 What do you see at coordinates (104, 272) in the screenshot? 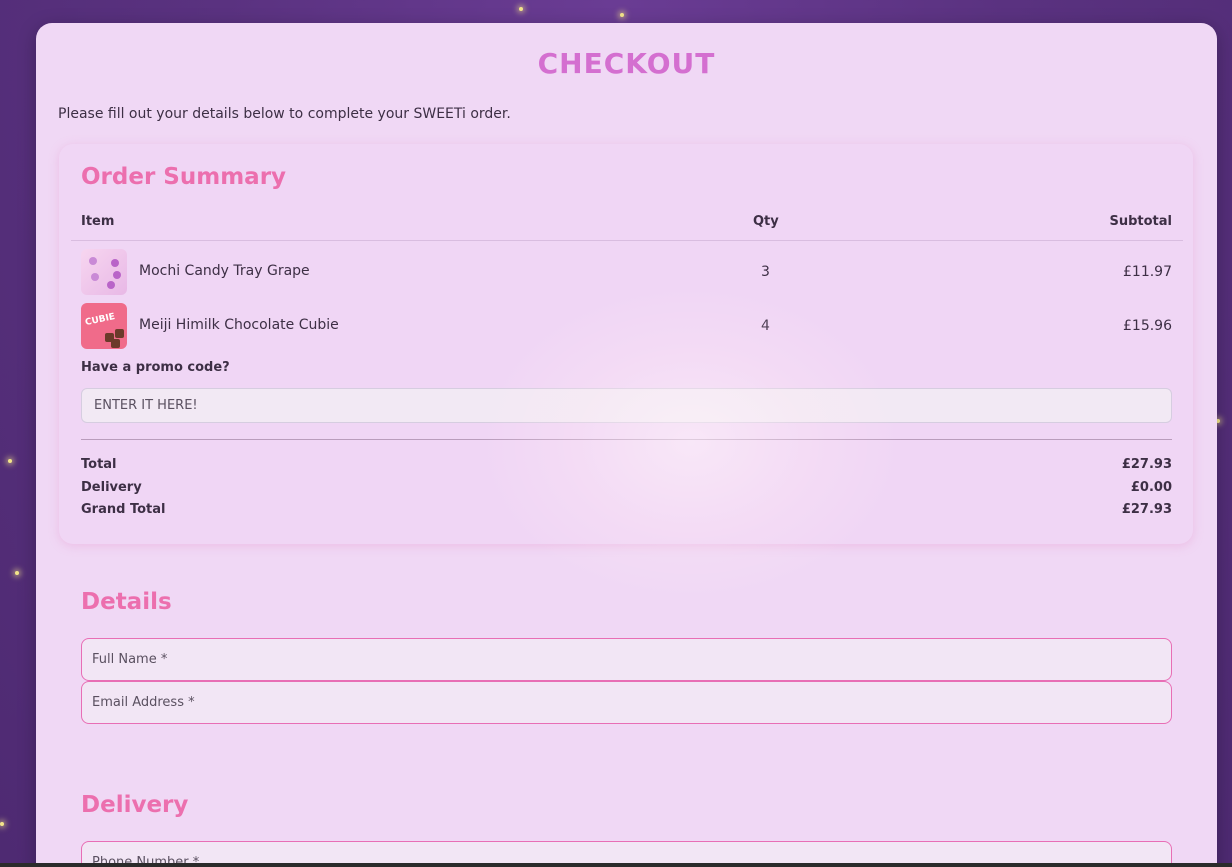
I see `product-thumbnail` at bounding box center [104, 272].